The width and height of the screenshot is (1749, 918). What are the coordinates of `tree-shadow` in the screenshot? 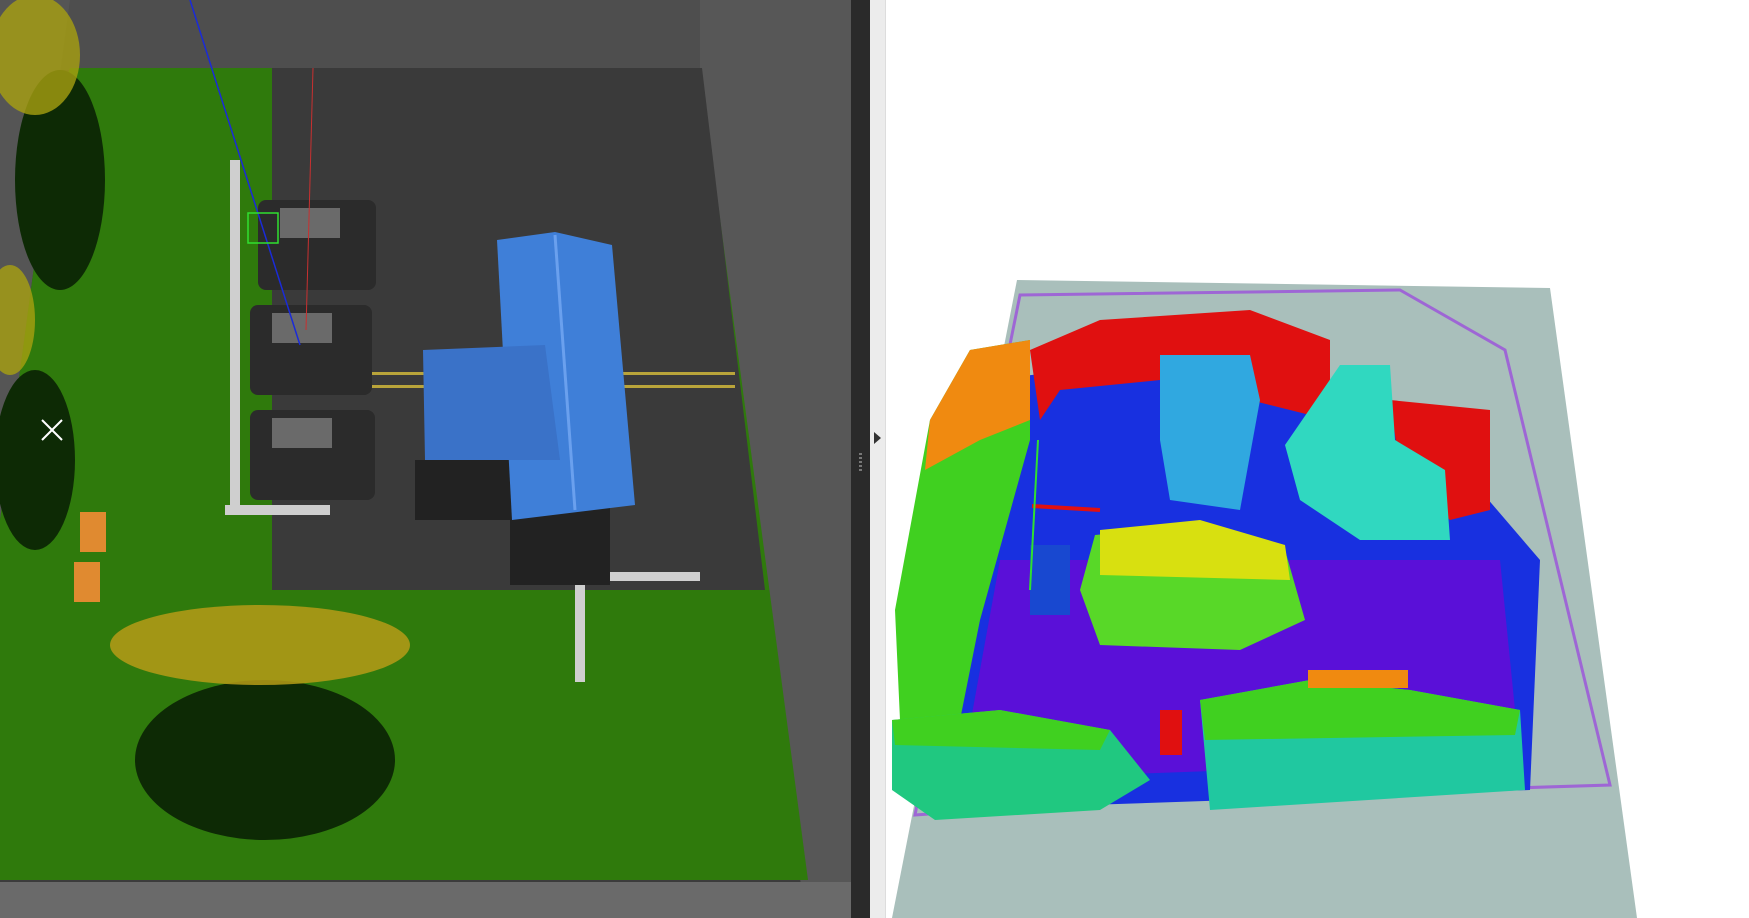 It's located at (265, 760).